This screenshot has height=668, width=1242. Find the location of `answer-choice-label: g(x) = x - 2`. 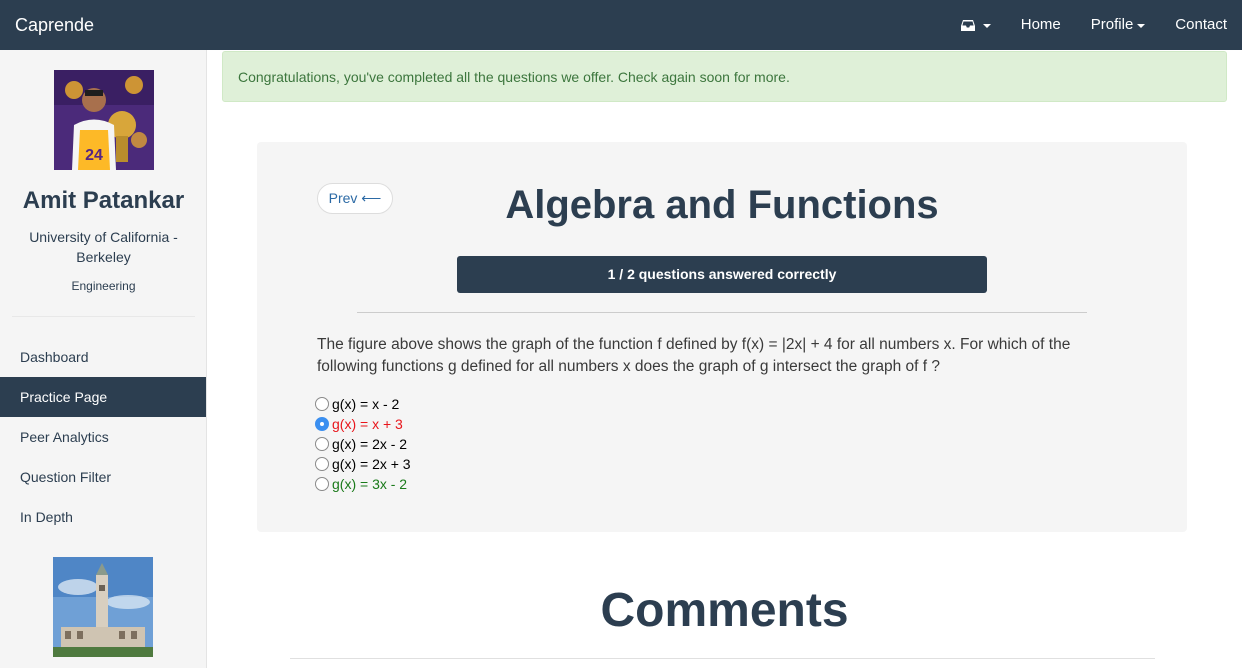

answer-choice-label: g(x) = x - 2 is located at coordinates (366, 404).